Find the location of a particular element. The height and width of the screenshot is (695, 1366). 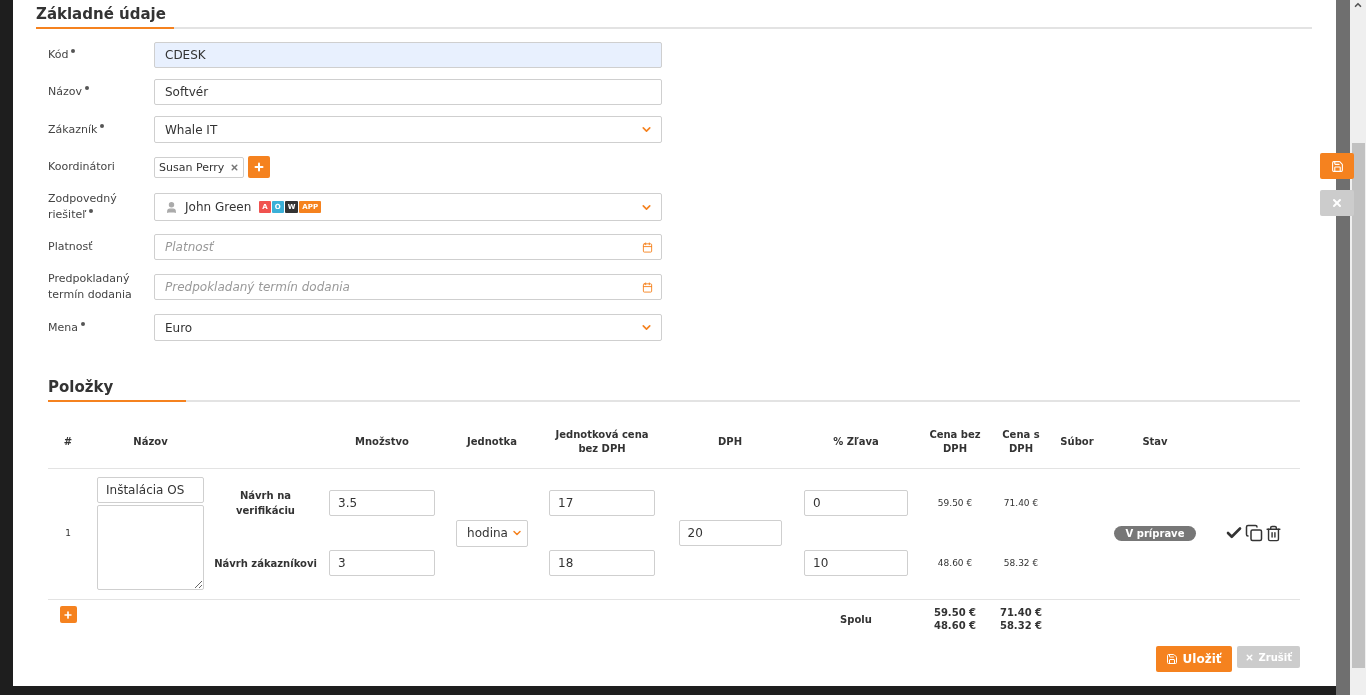

add-button is located at coordinates (259, 167).